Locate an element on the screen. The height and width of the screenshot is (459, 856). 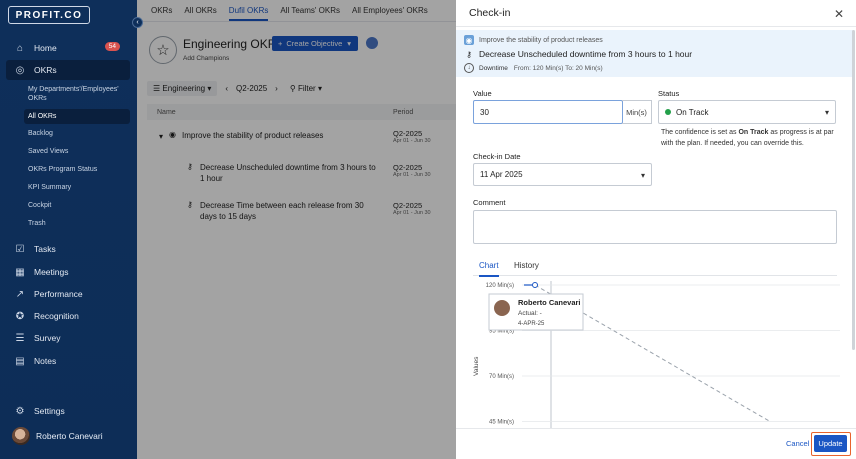
drawer-scrollbar is located at coordinates (853, 190).